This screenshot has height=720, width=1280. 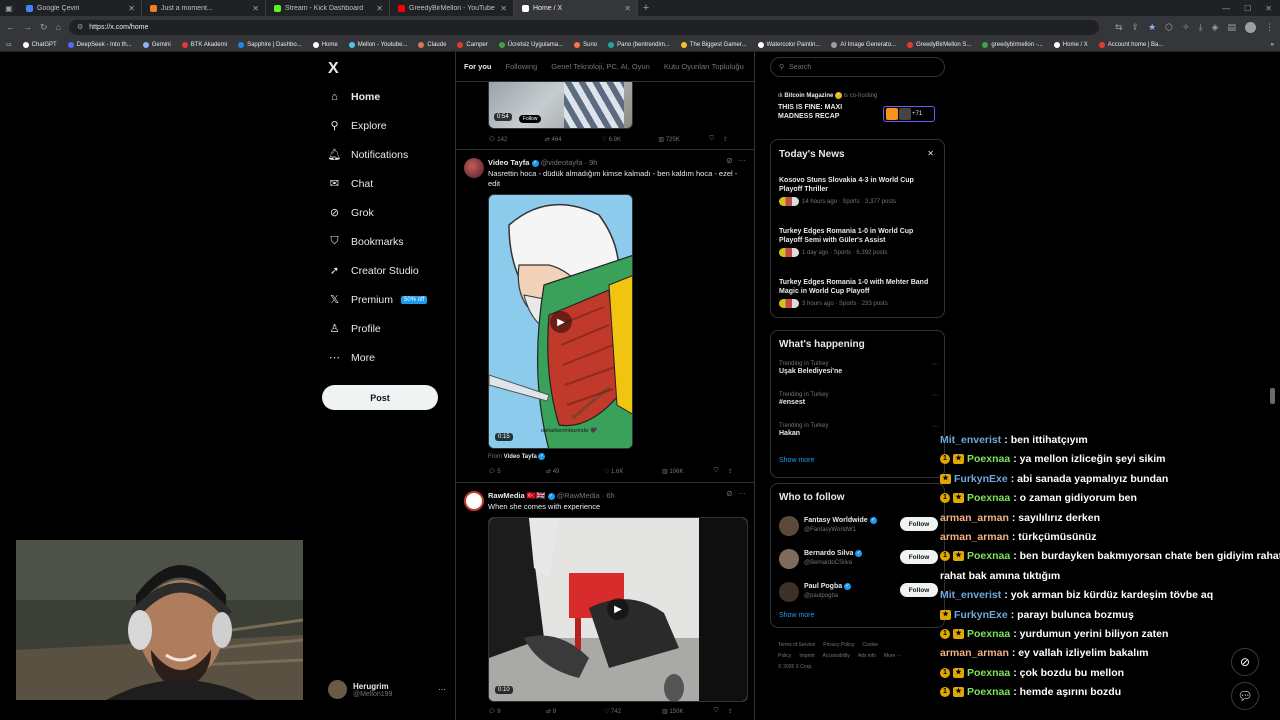 I want to click on footer-link: More ···, so click(x=893, y=656).